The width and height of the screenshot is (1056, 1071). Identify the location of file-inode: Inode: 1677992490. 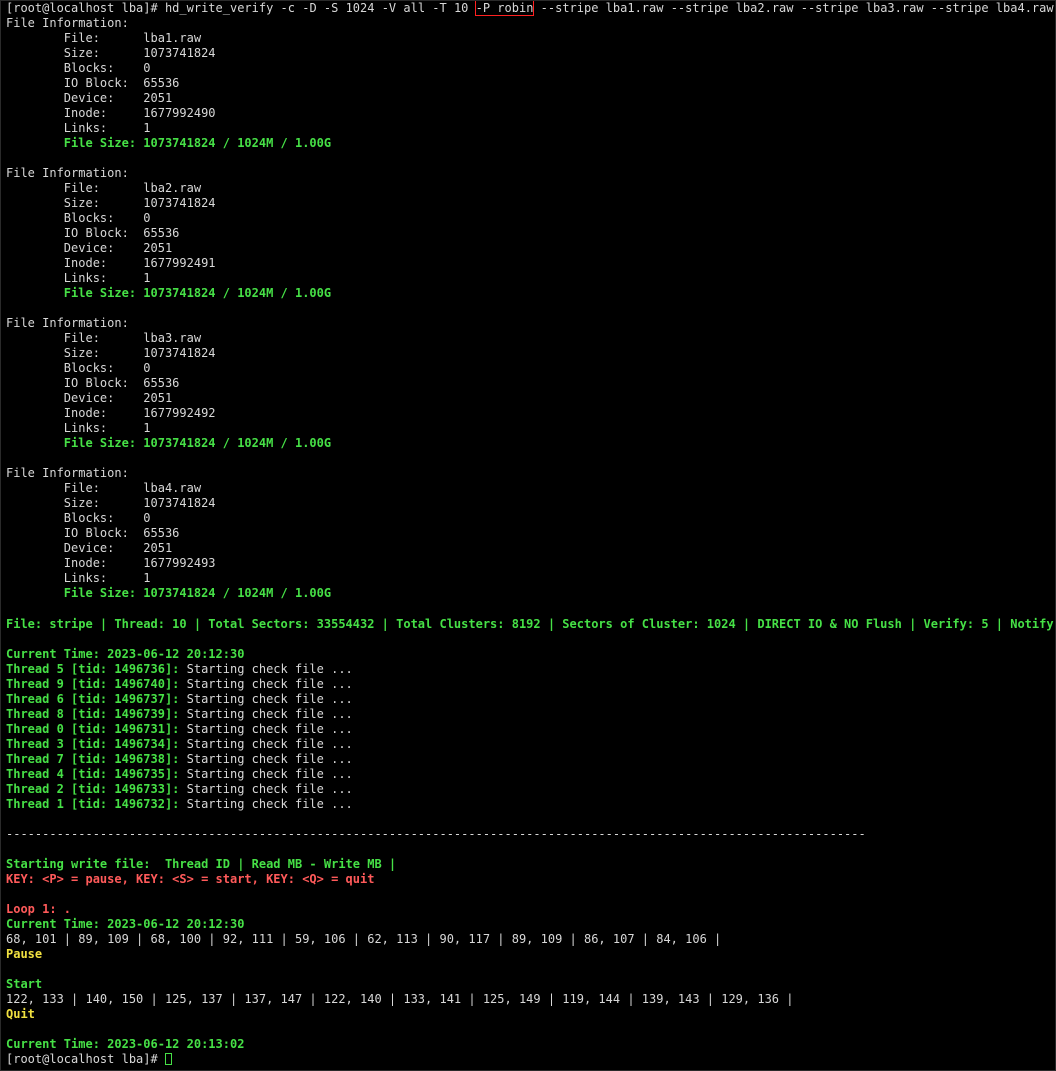
(111, 113).